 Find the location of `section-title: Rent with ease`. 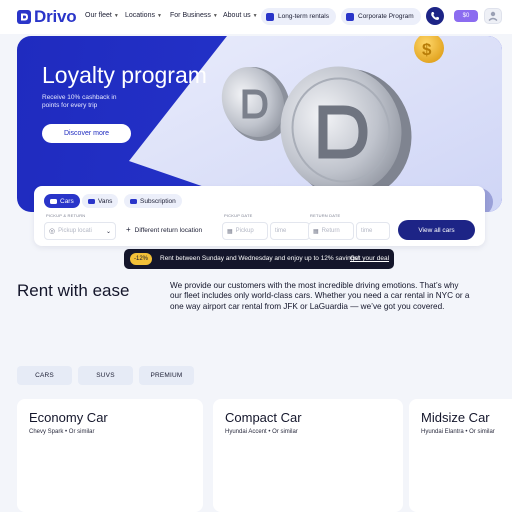

section-title: Rent with ease is located at coordinates (73, 290).